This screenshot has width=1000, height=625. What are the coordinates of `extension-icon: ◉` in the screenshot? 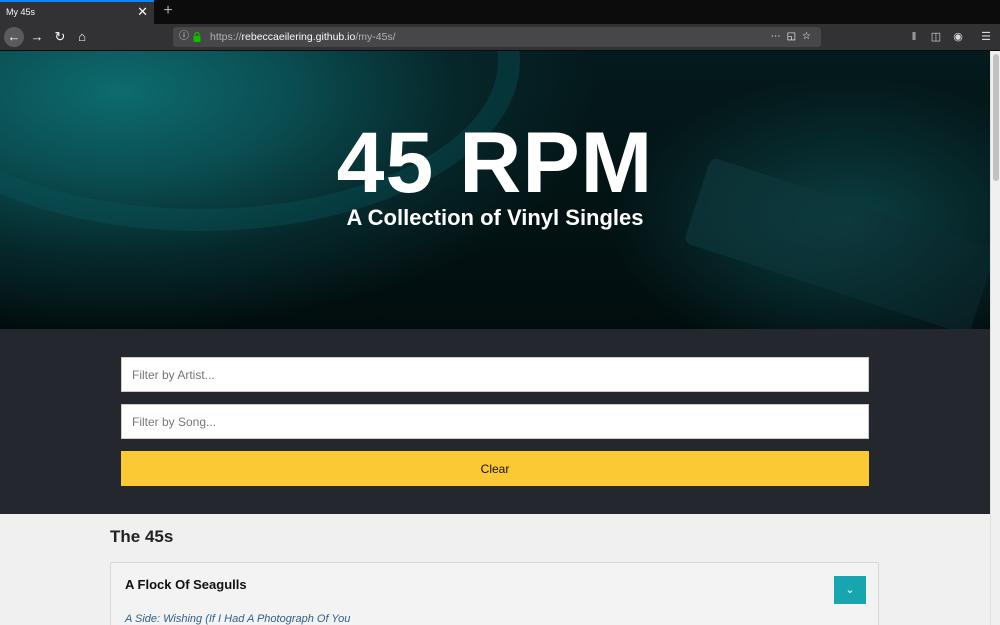 It's located at (958, 37).